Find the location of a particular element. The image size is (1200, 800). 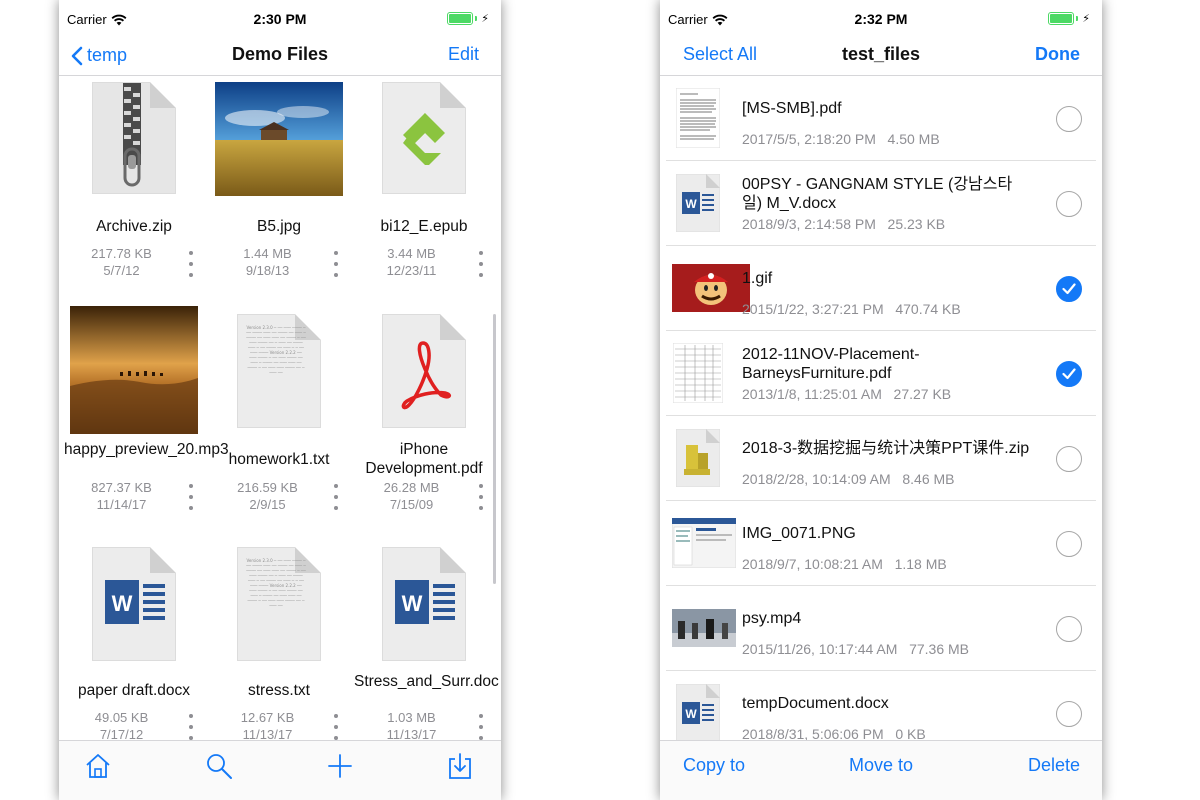

file-date: 11/13/17 is located at coordinates (267, 733).